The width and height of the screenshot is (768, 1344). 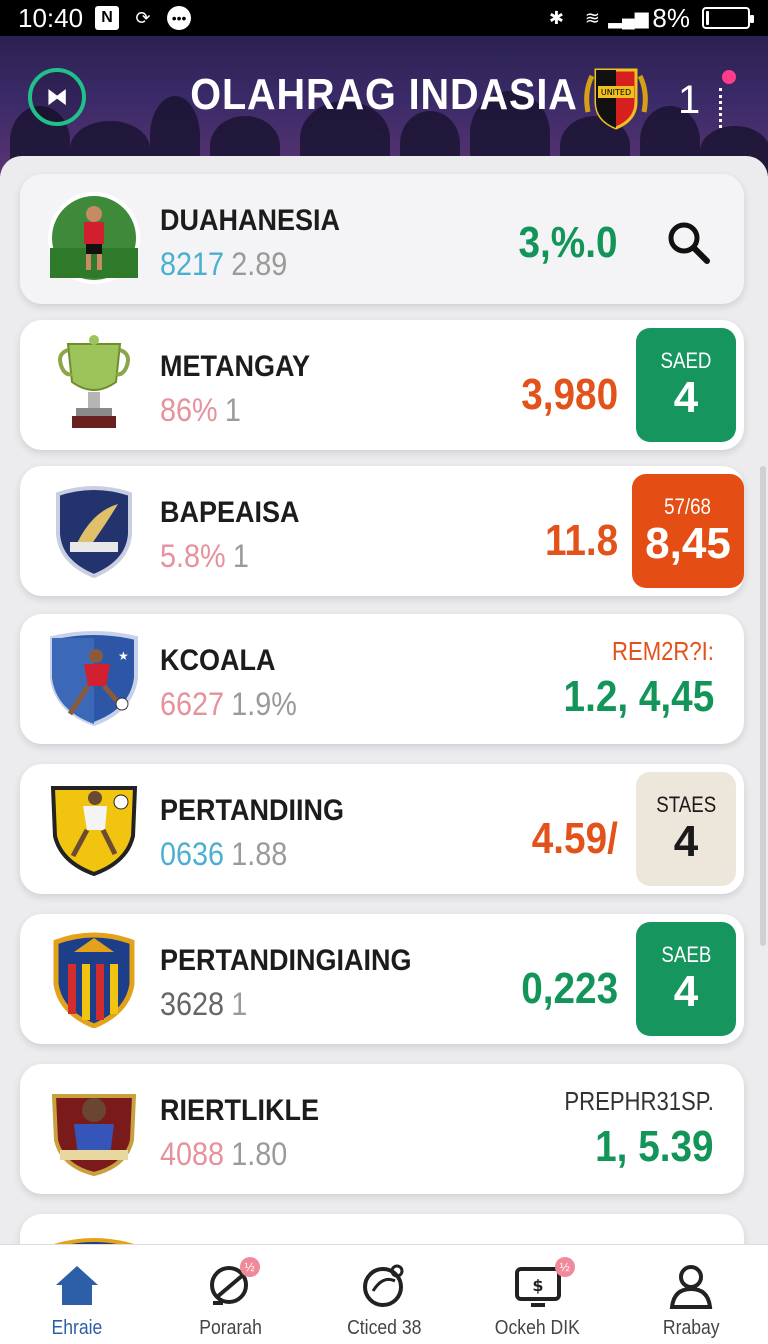 I want to click on item-subtitle: 0636 1.88, so click(x=224, y=854).